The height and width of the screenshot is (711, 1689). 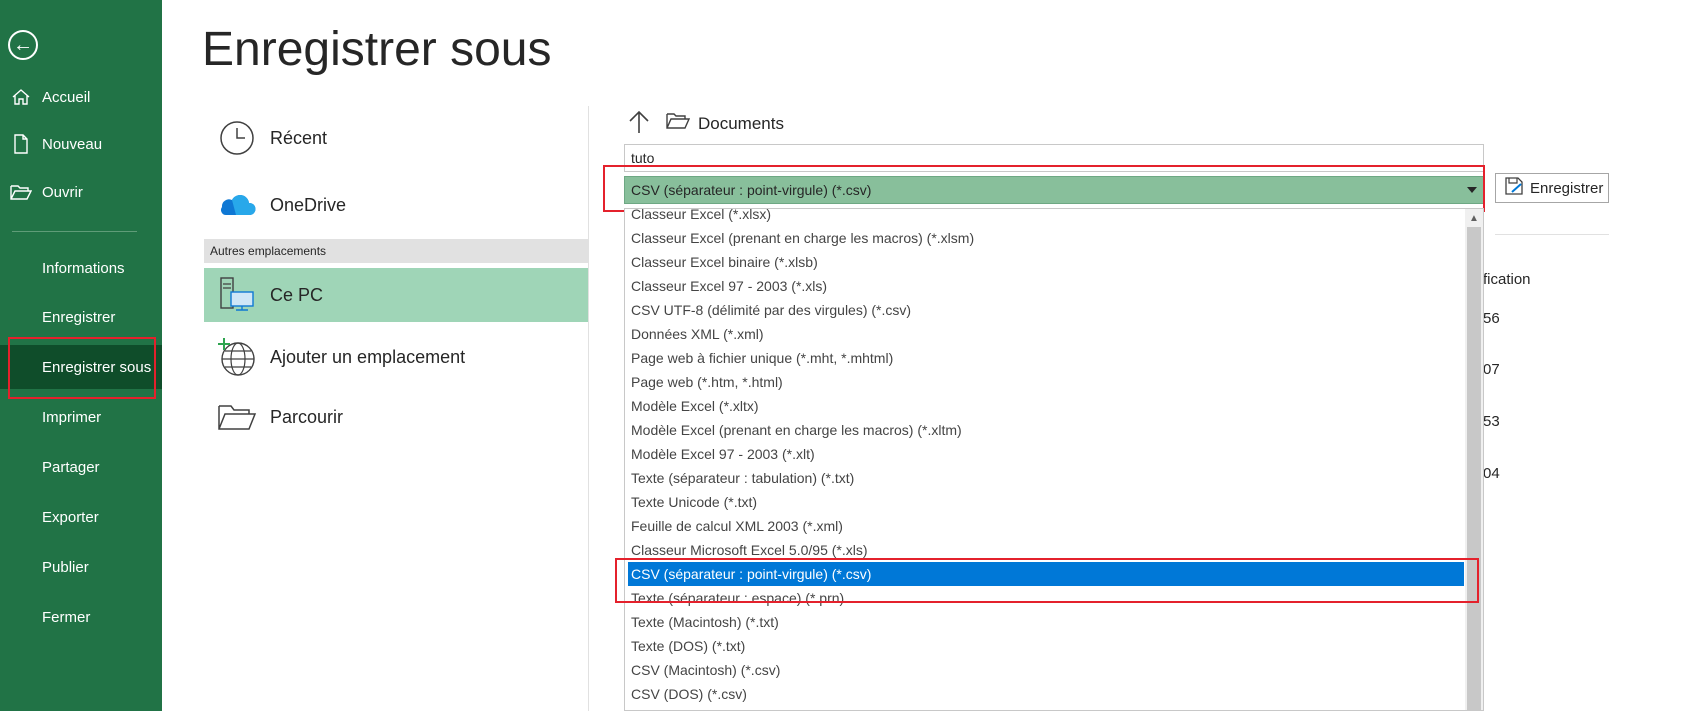 What do you see at coordinates (396, 138) in the screenshot?
I see `location-recent: Récent` at bounding box center [396, 138].